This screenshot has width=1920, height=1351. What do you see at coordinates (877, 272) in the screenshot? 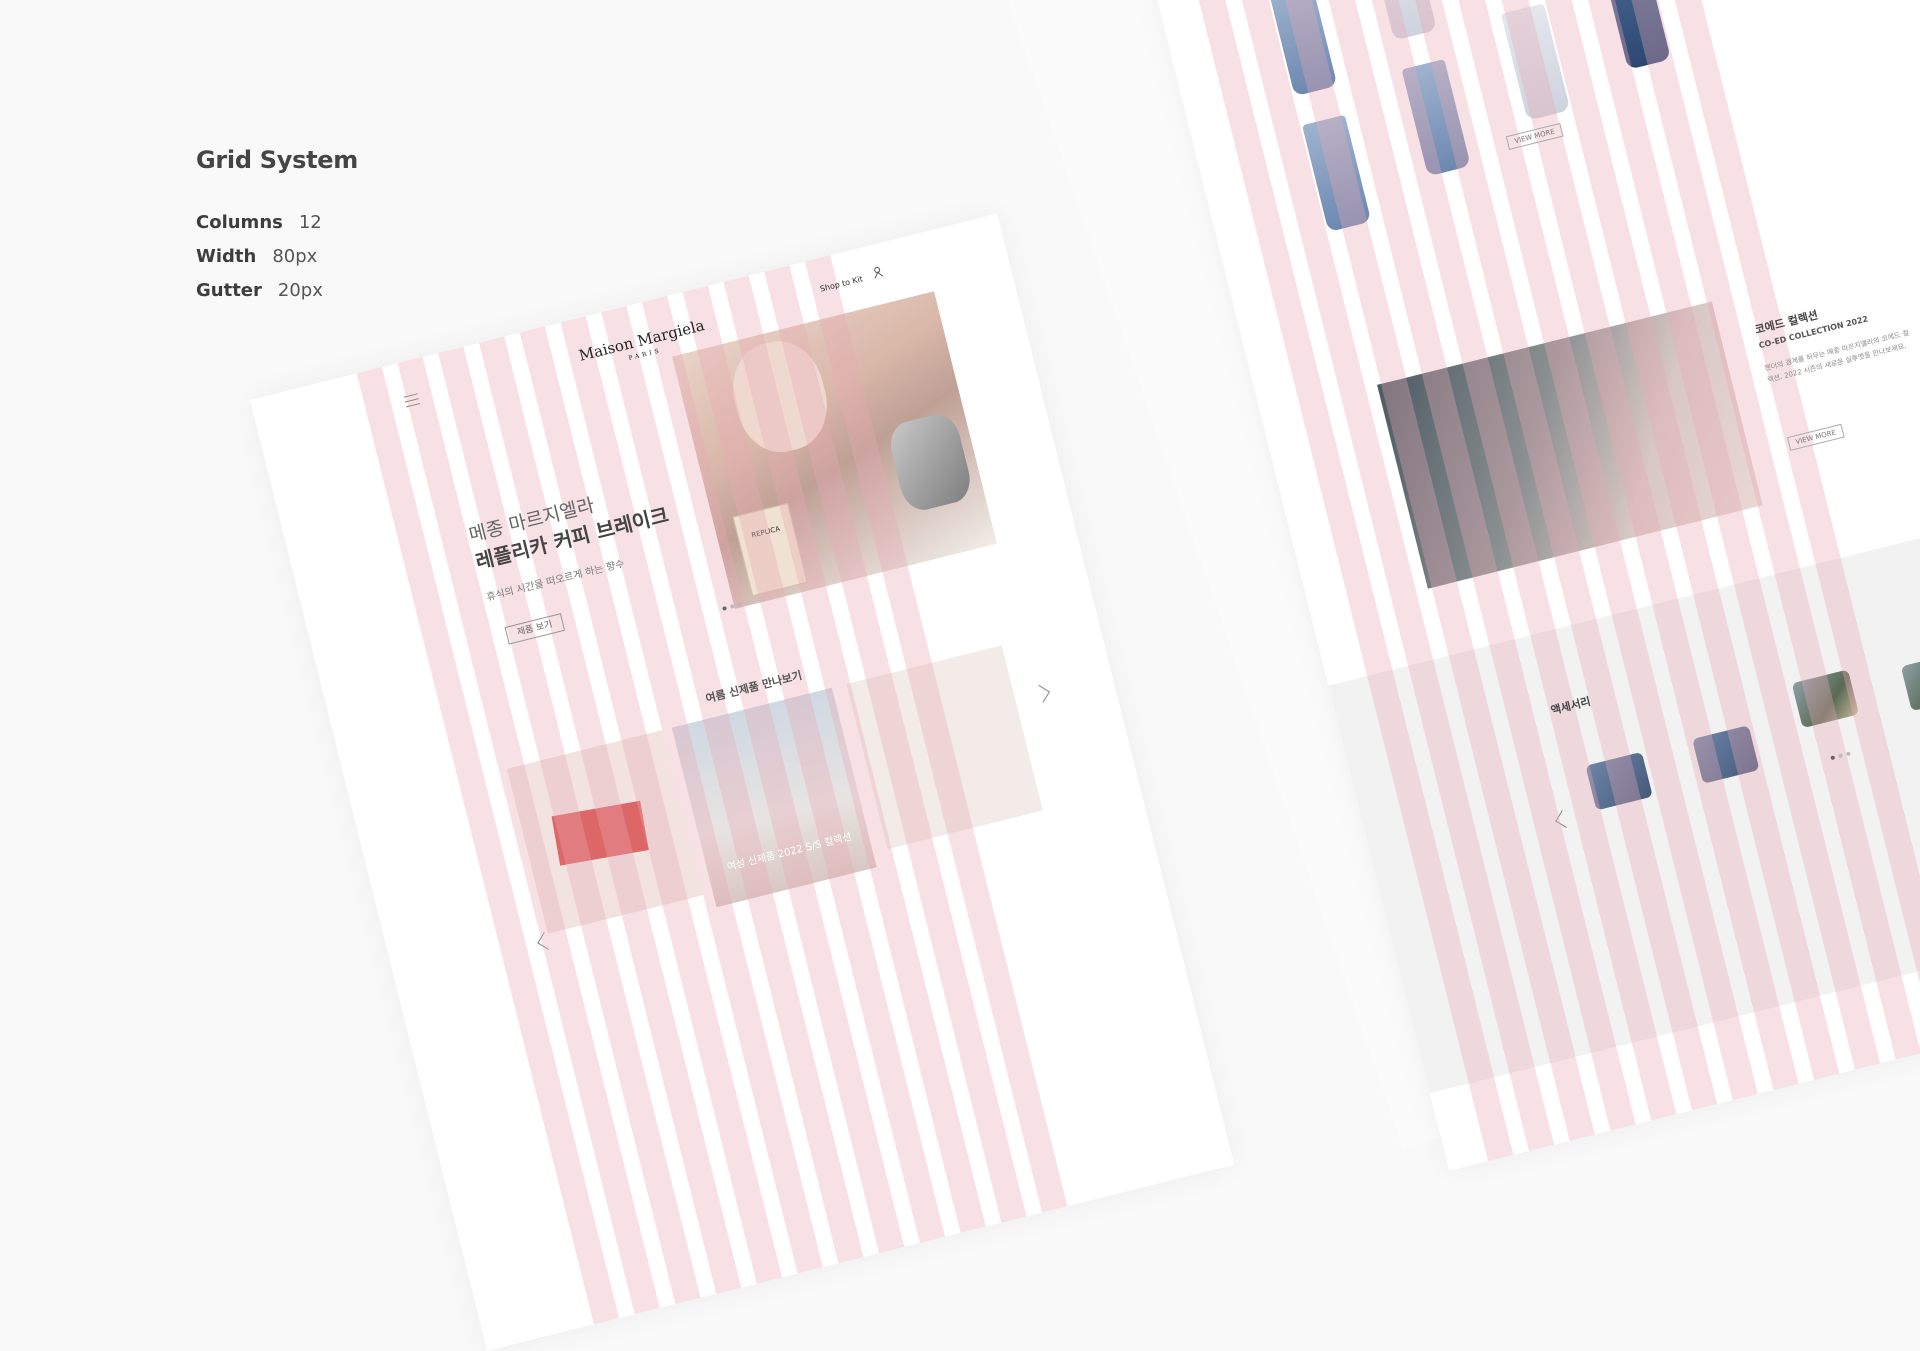
I see `user-icon` at bounding box center [877, 272].